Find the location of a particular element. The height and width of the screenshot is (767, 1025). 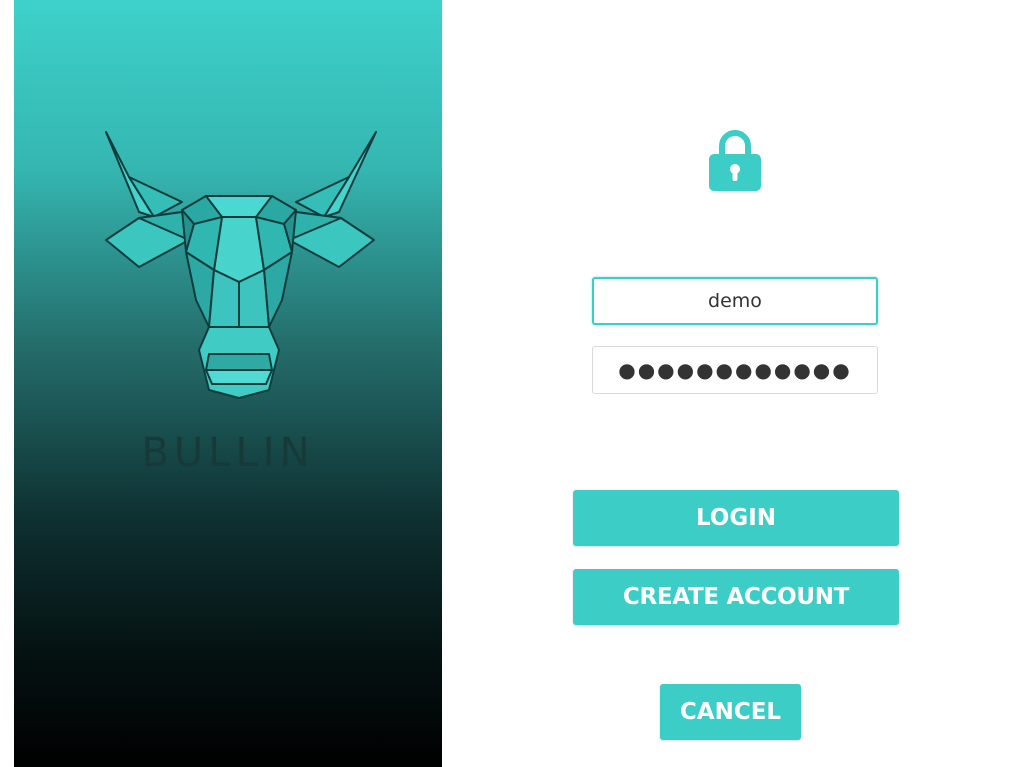

login-button: LOGIN is located at coordinates (736, 518).